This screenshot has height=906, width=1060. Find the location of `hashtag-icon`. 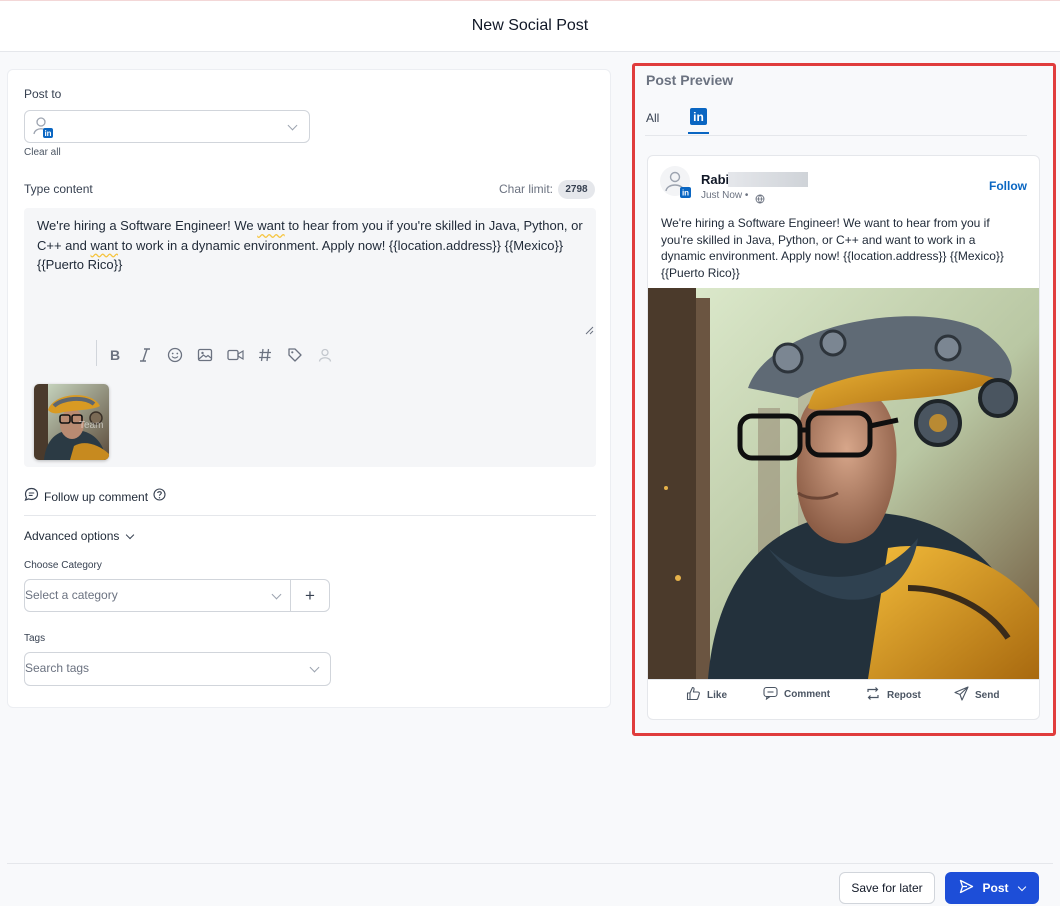

hashtag-icon is located at coordinates (265, 355).